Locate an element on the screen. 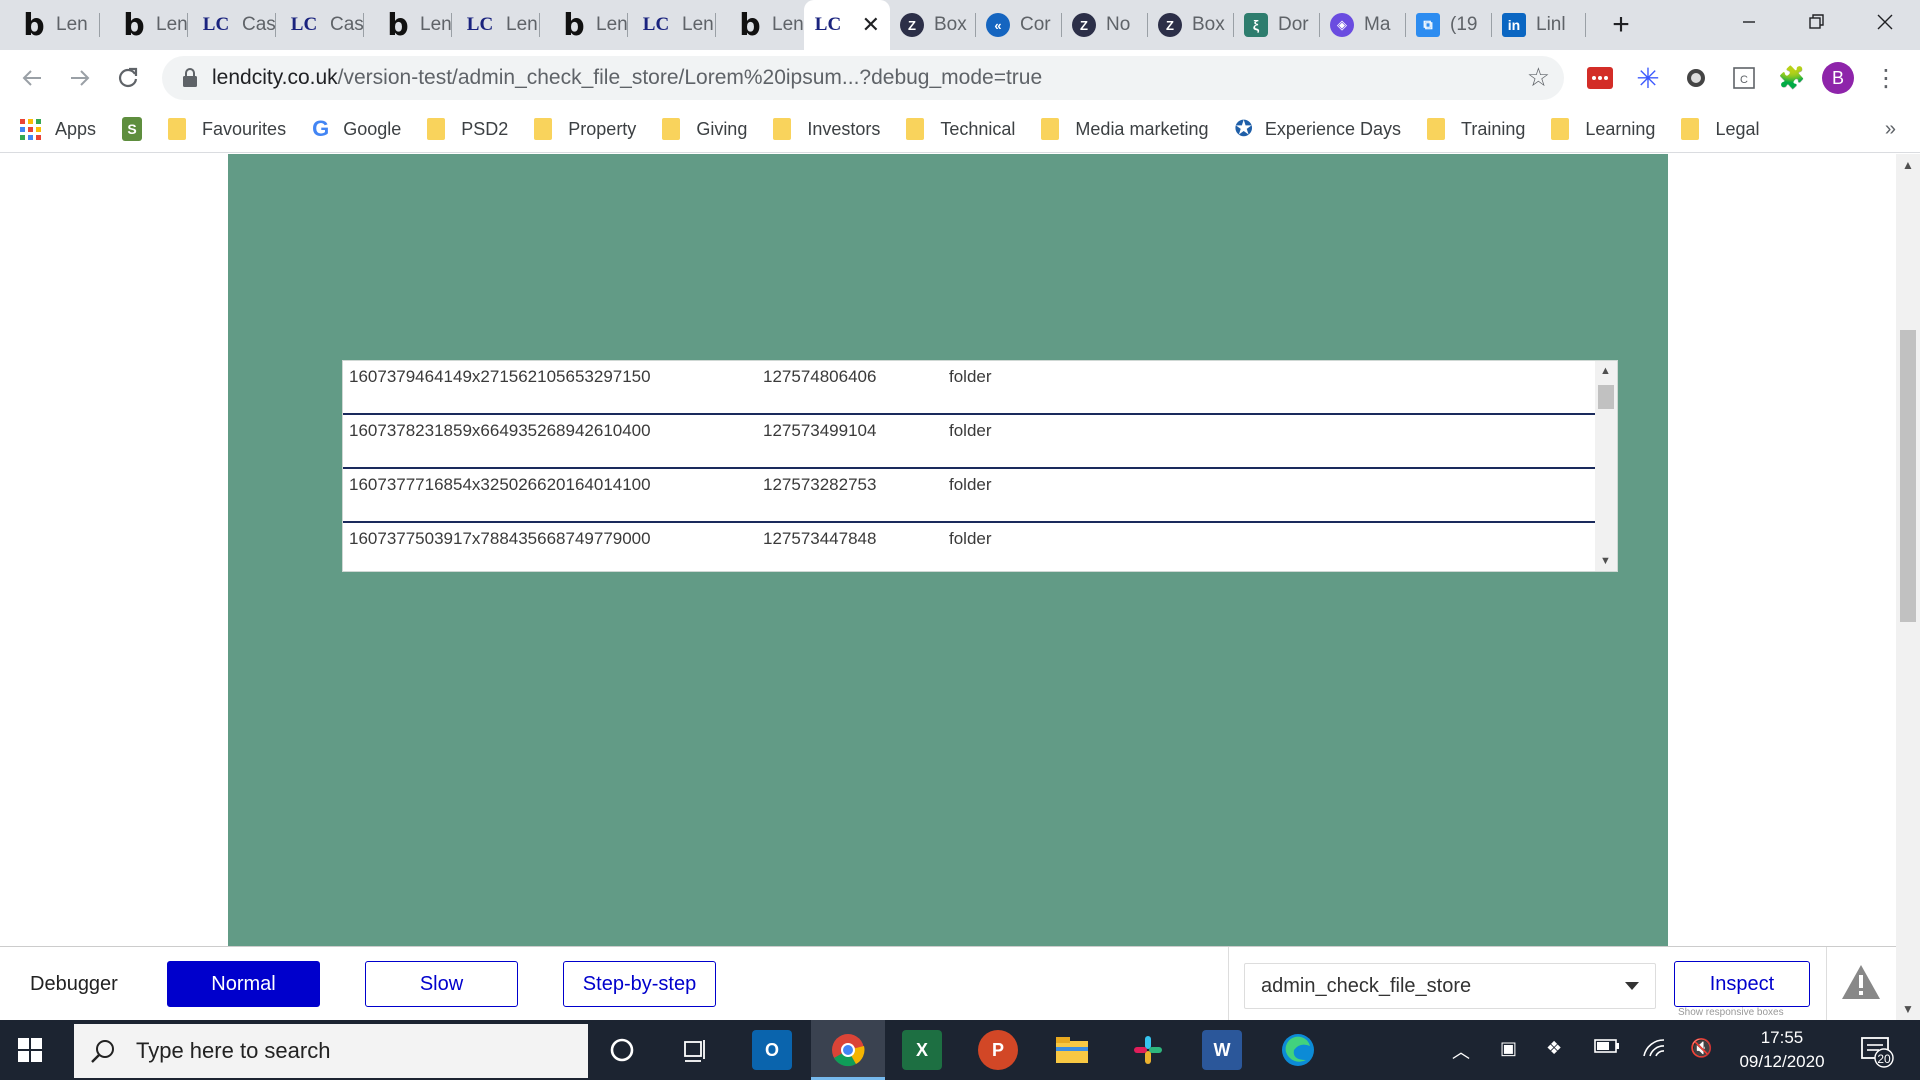 The height and width of the screenshot is (1080, 1920). bookmarks-overflow-button: » is located at coordinates (1890, 129).